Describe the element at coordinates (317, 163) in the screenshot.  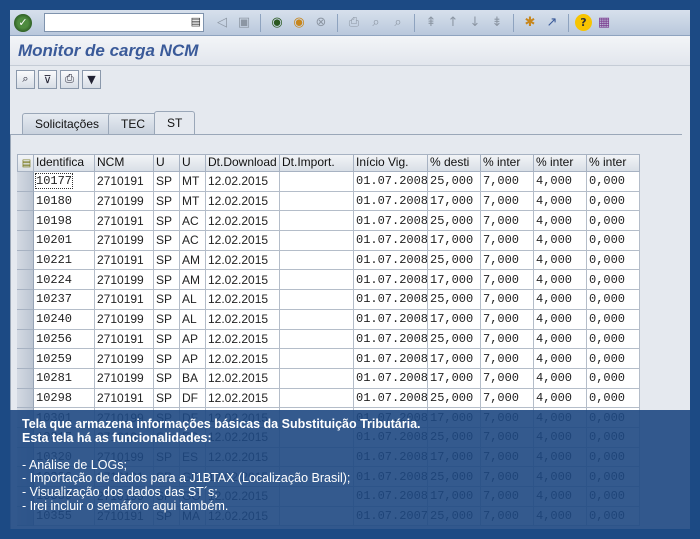
I see `column-header: Dt.Import.` at that location.